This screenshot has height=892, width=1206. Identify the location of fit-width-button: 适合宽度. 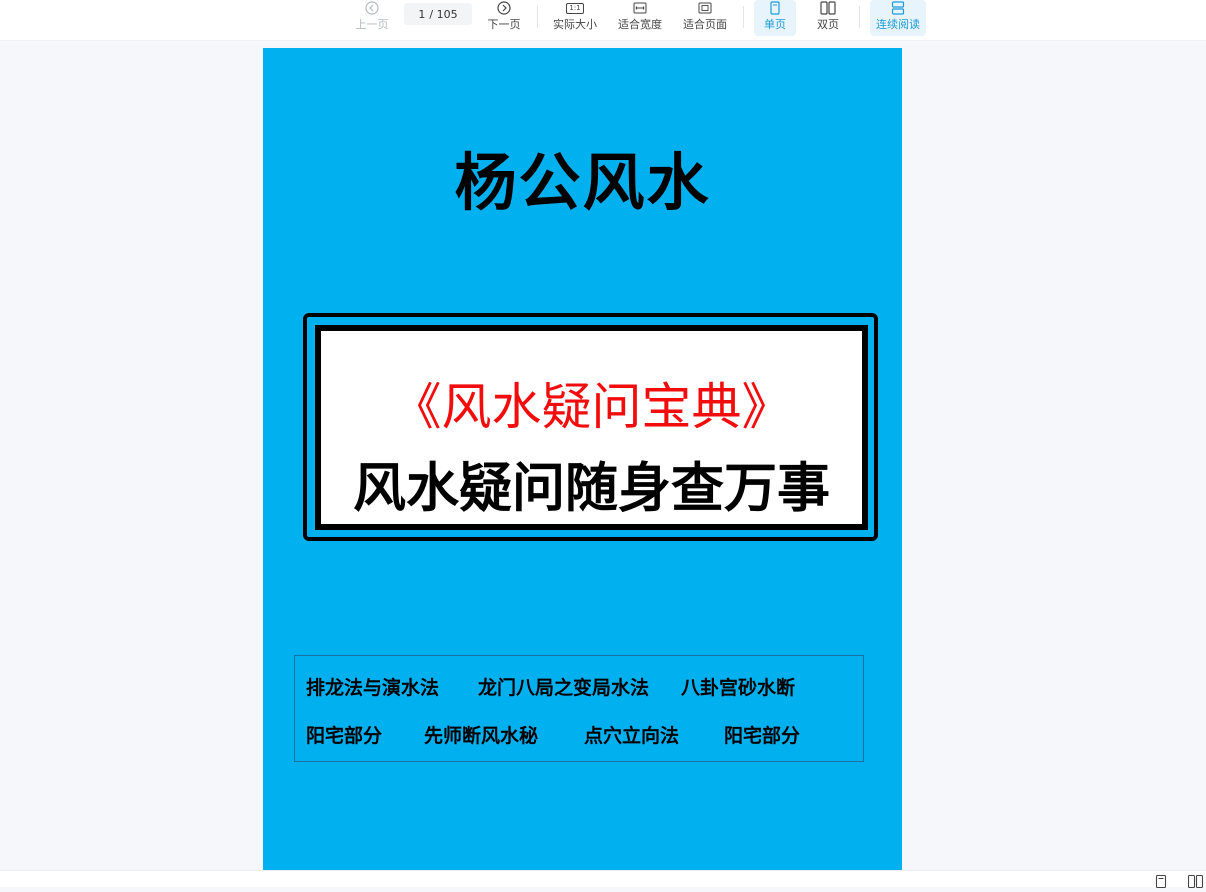
(640, 18).